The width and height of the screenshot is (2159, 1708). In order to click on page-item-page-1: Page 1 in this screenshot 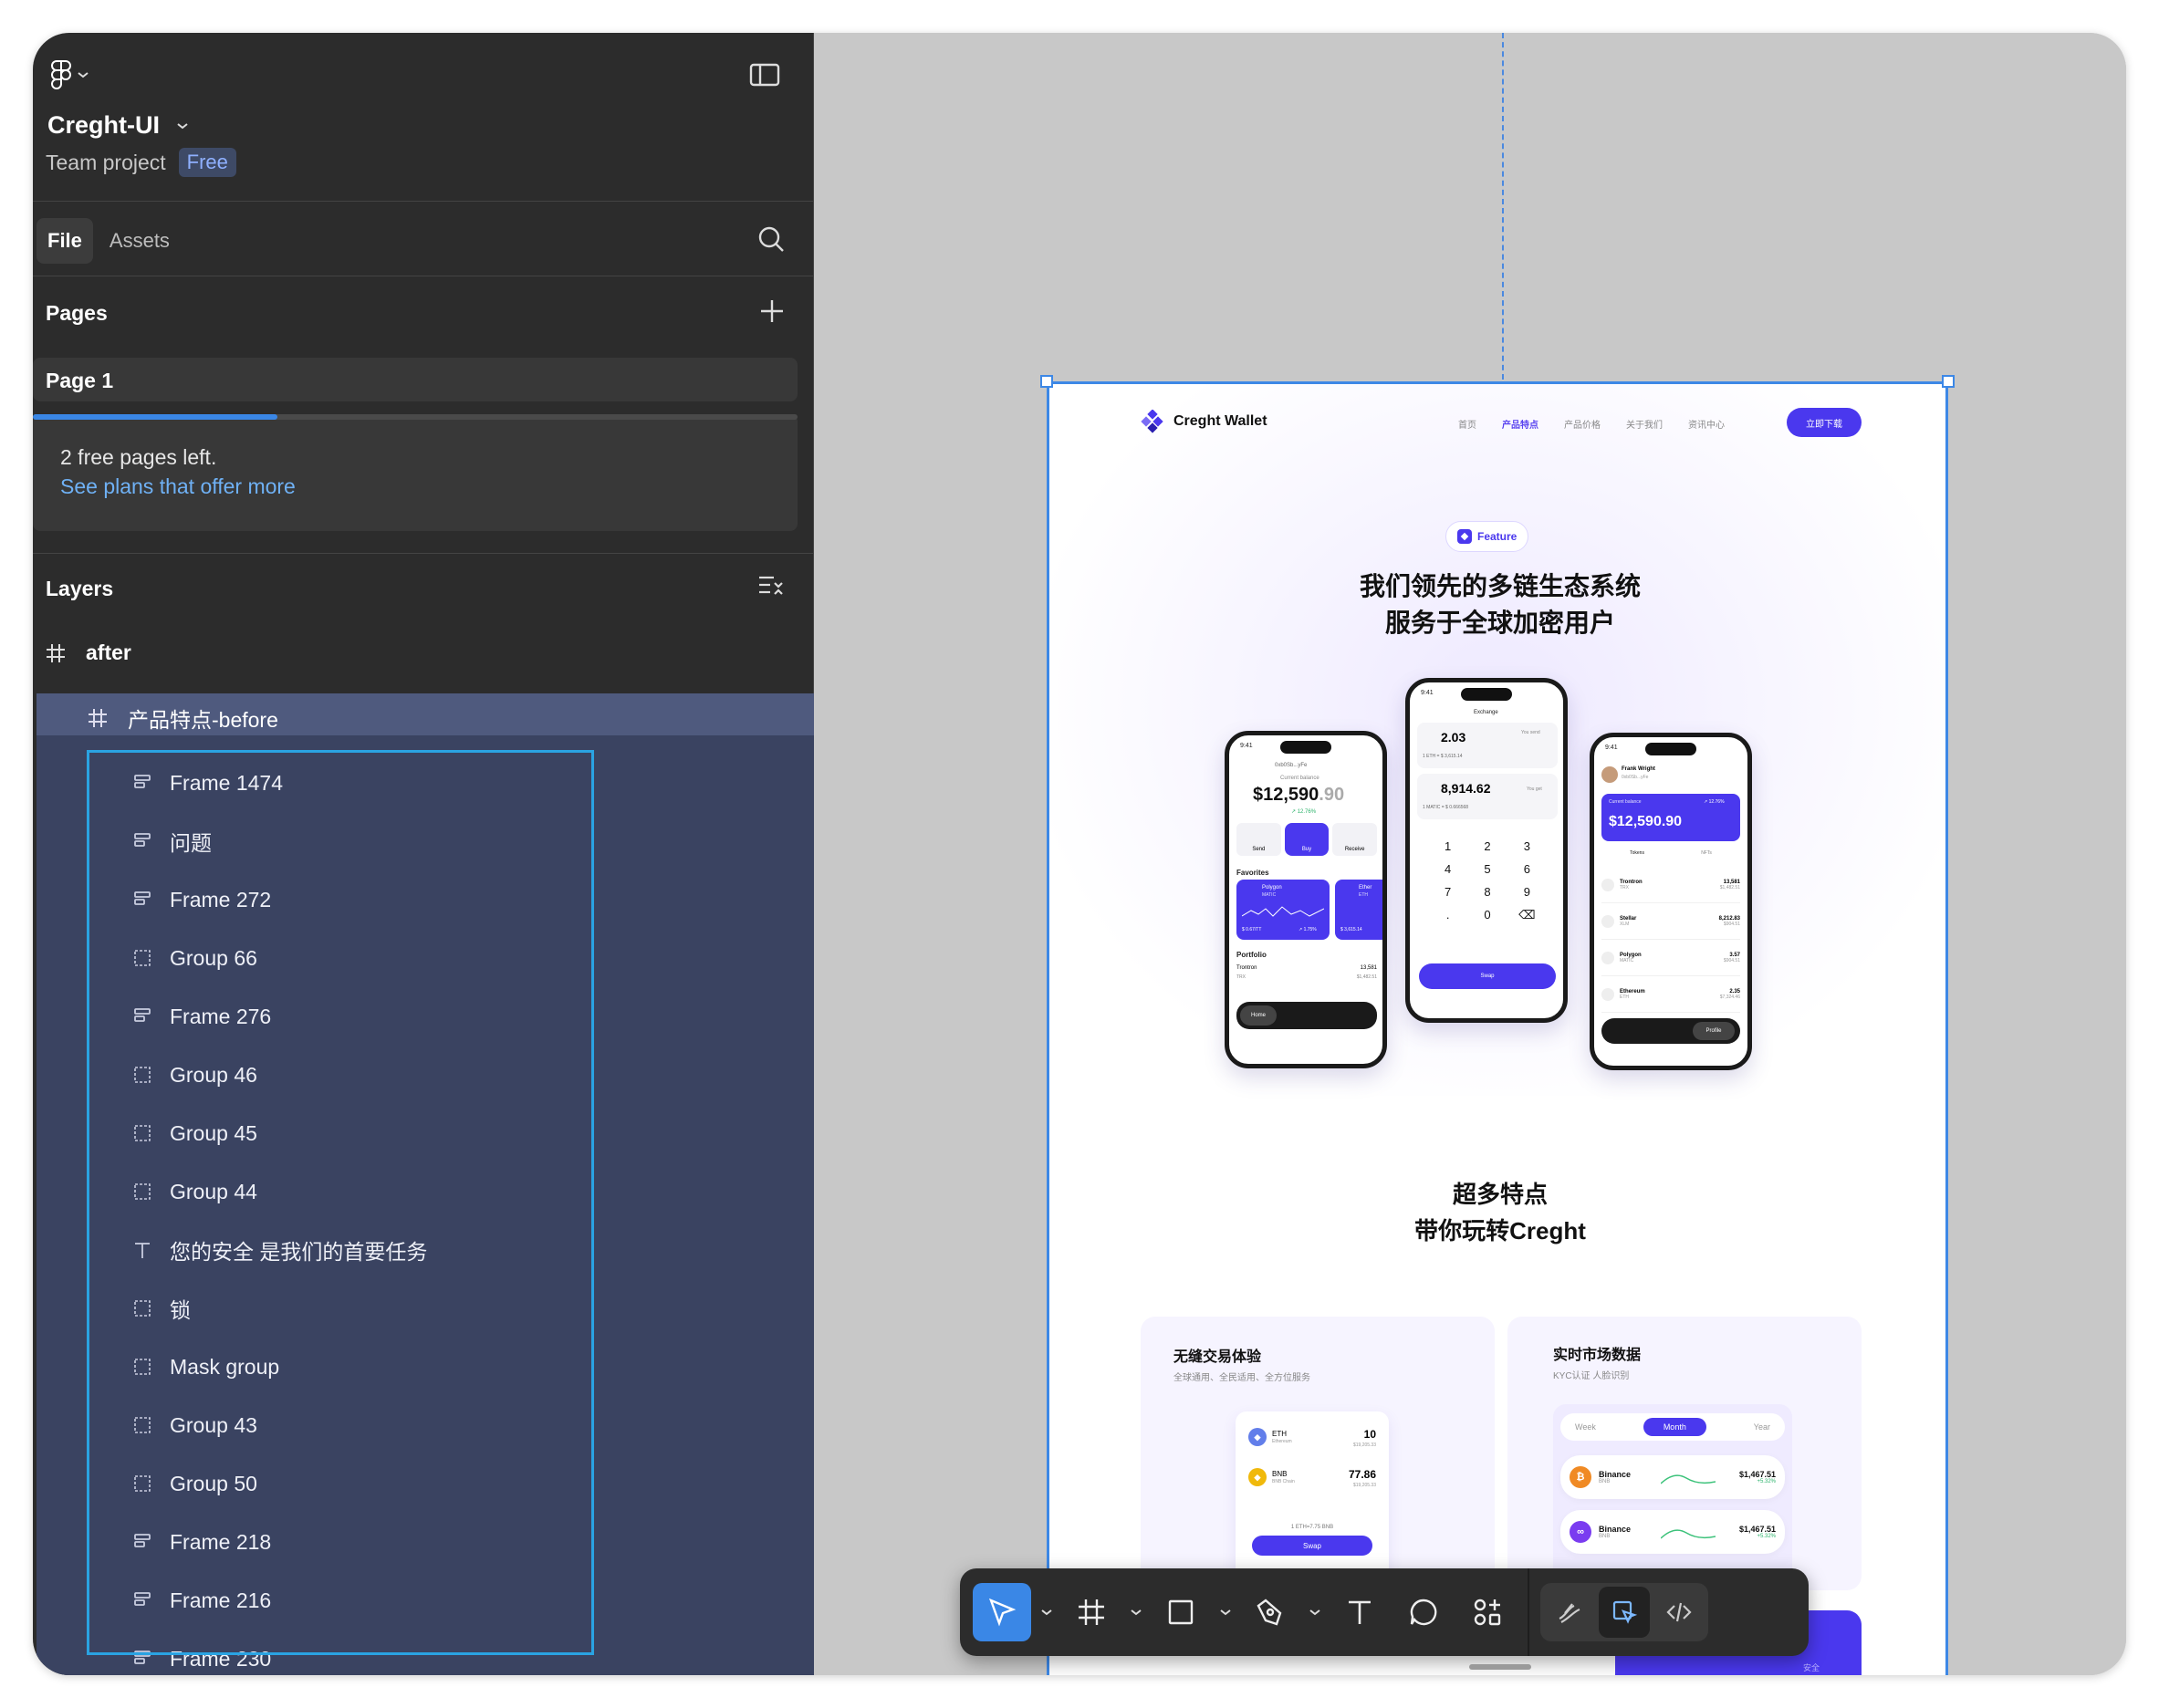, I will do `click(416, 379)`.